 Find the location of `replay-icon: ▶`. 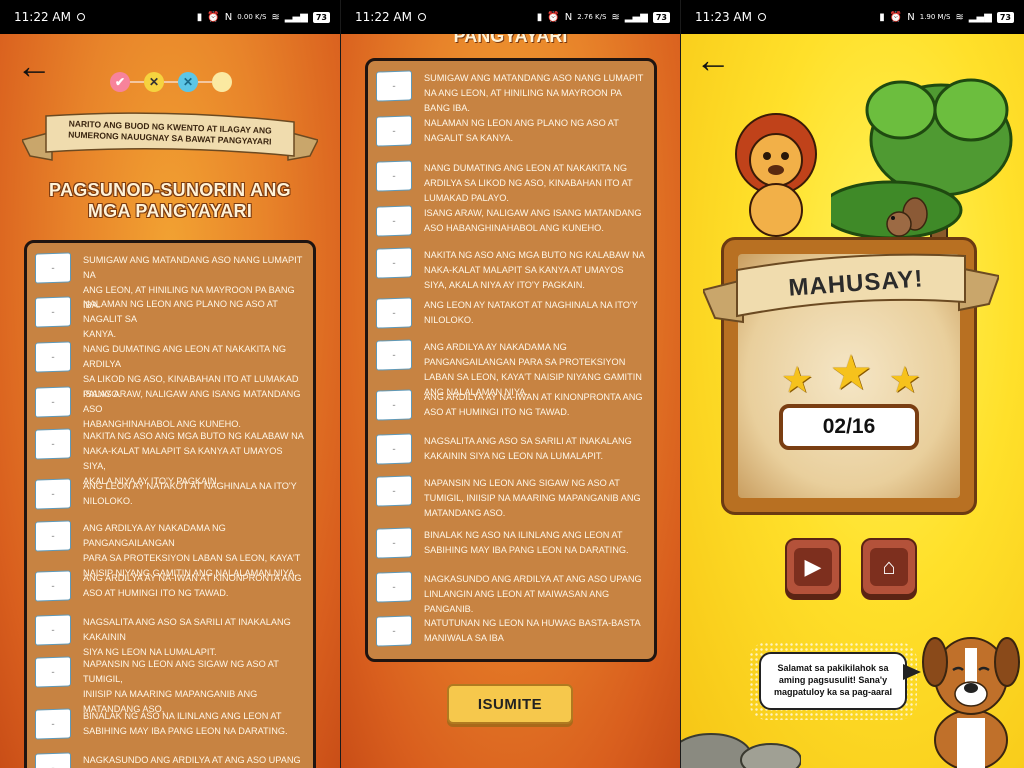

replay-icon: ▶ is located at coordinates (813, 567).